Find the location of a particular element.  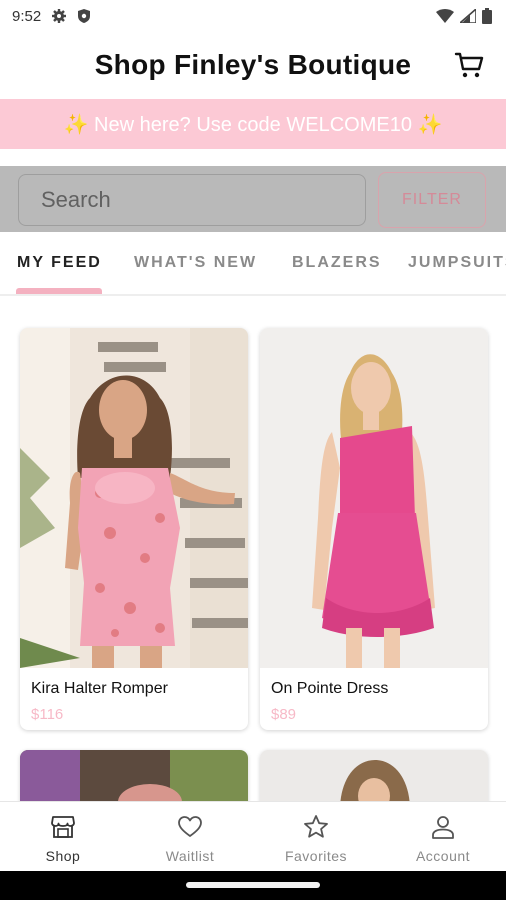

battery-icon is located at coordinates (487, 16).